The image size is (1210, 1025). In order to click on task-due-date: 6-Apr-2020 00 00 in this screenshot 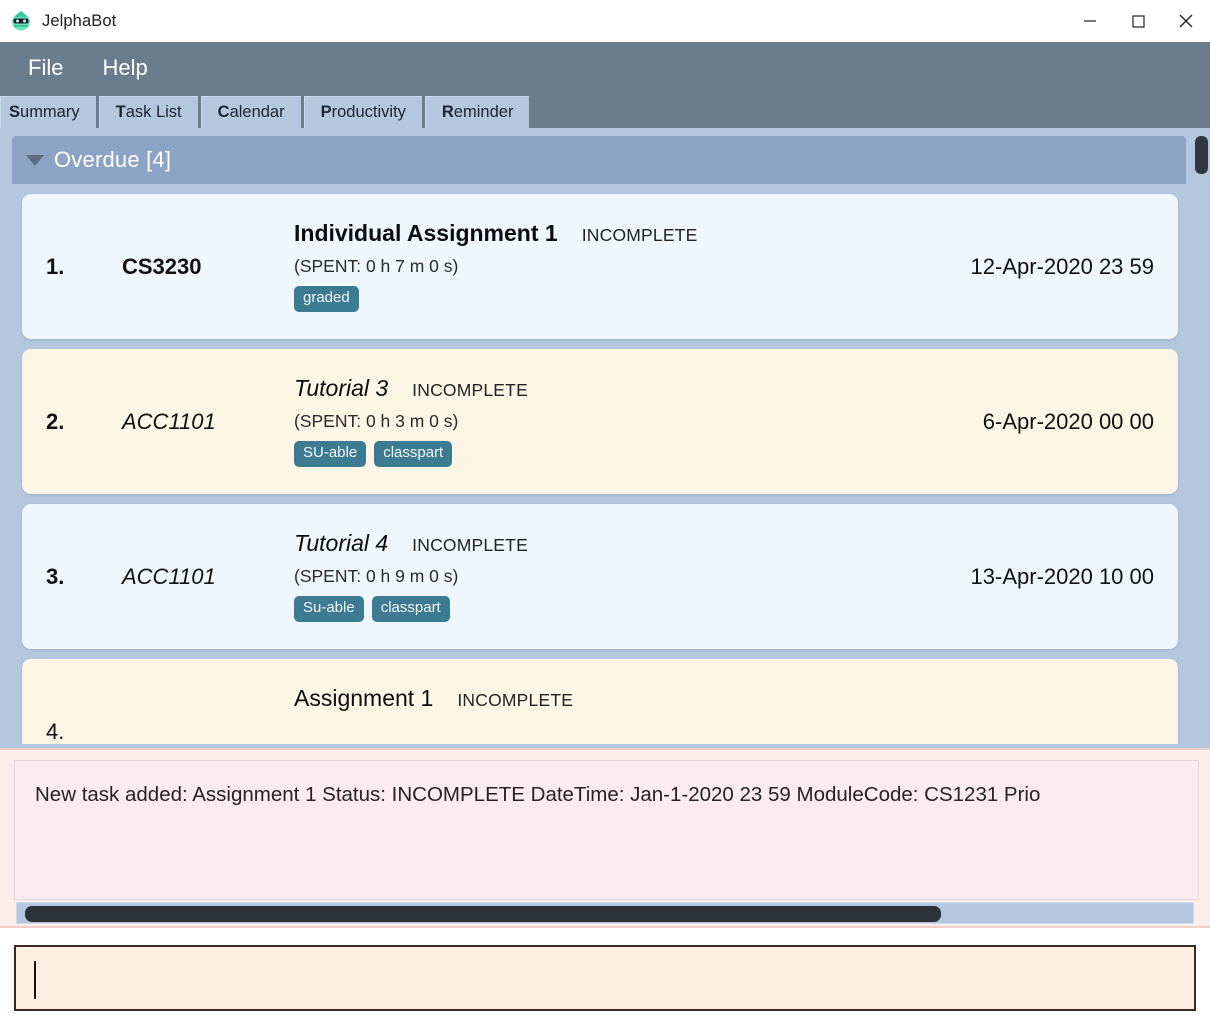, I will do `click(1068, 421)`.